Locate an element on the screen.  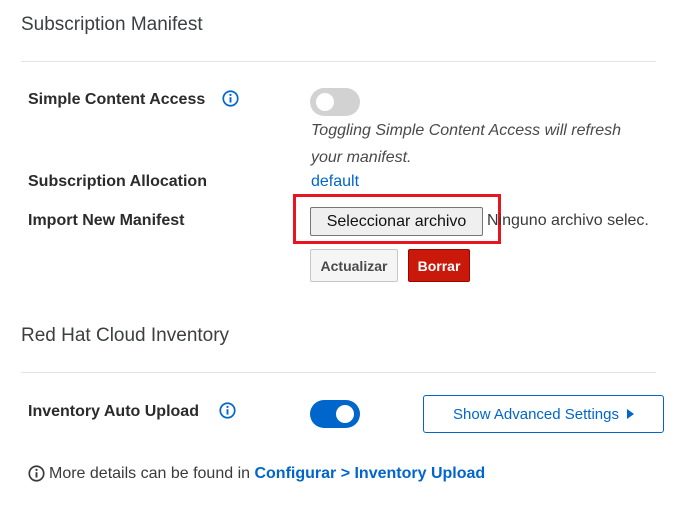
inventory-section-title: Red Hat Cloud Inventory is located at coordinates (125, 335).